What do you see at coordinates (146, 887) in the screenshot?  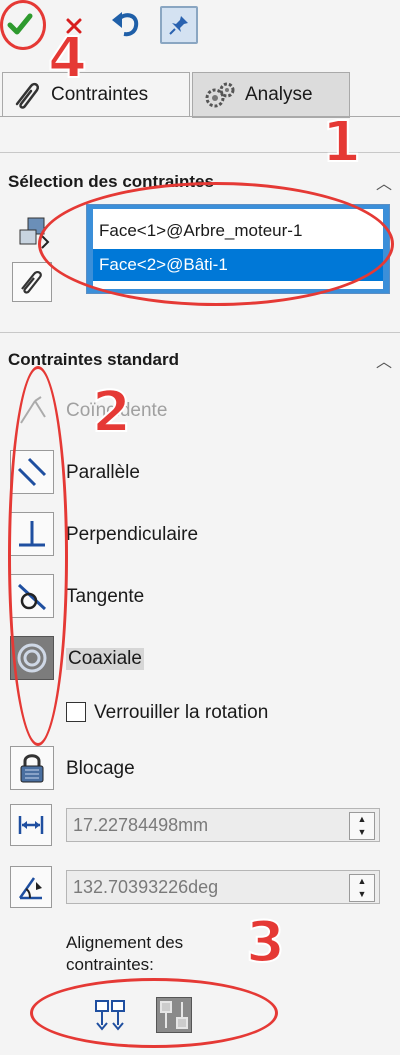 I see `angle-value: 132.70393226deg` at bounding box center [146, 887].